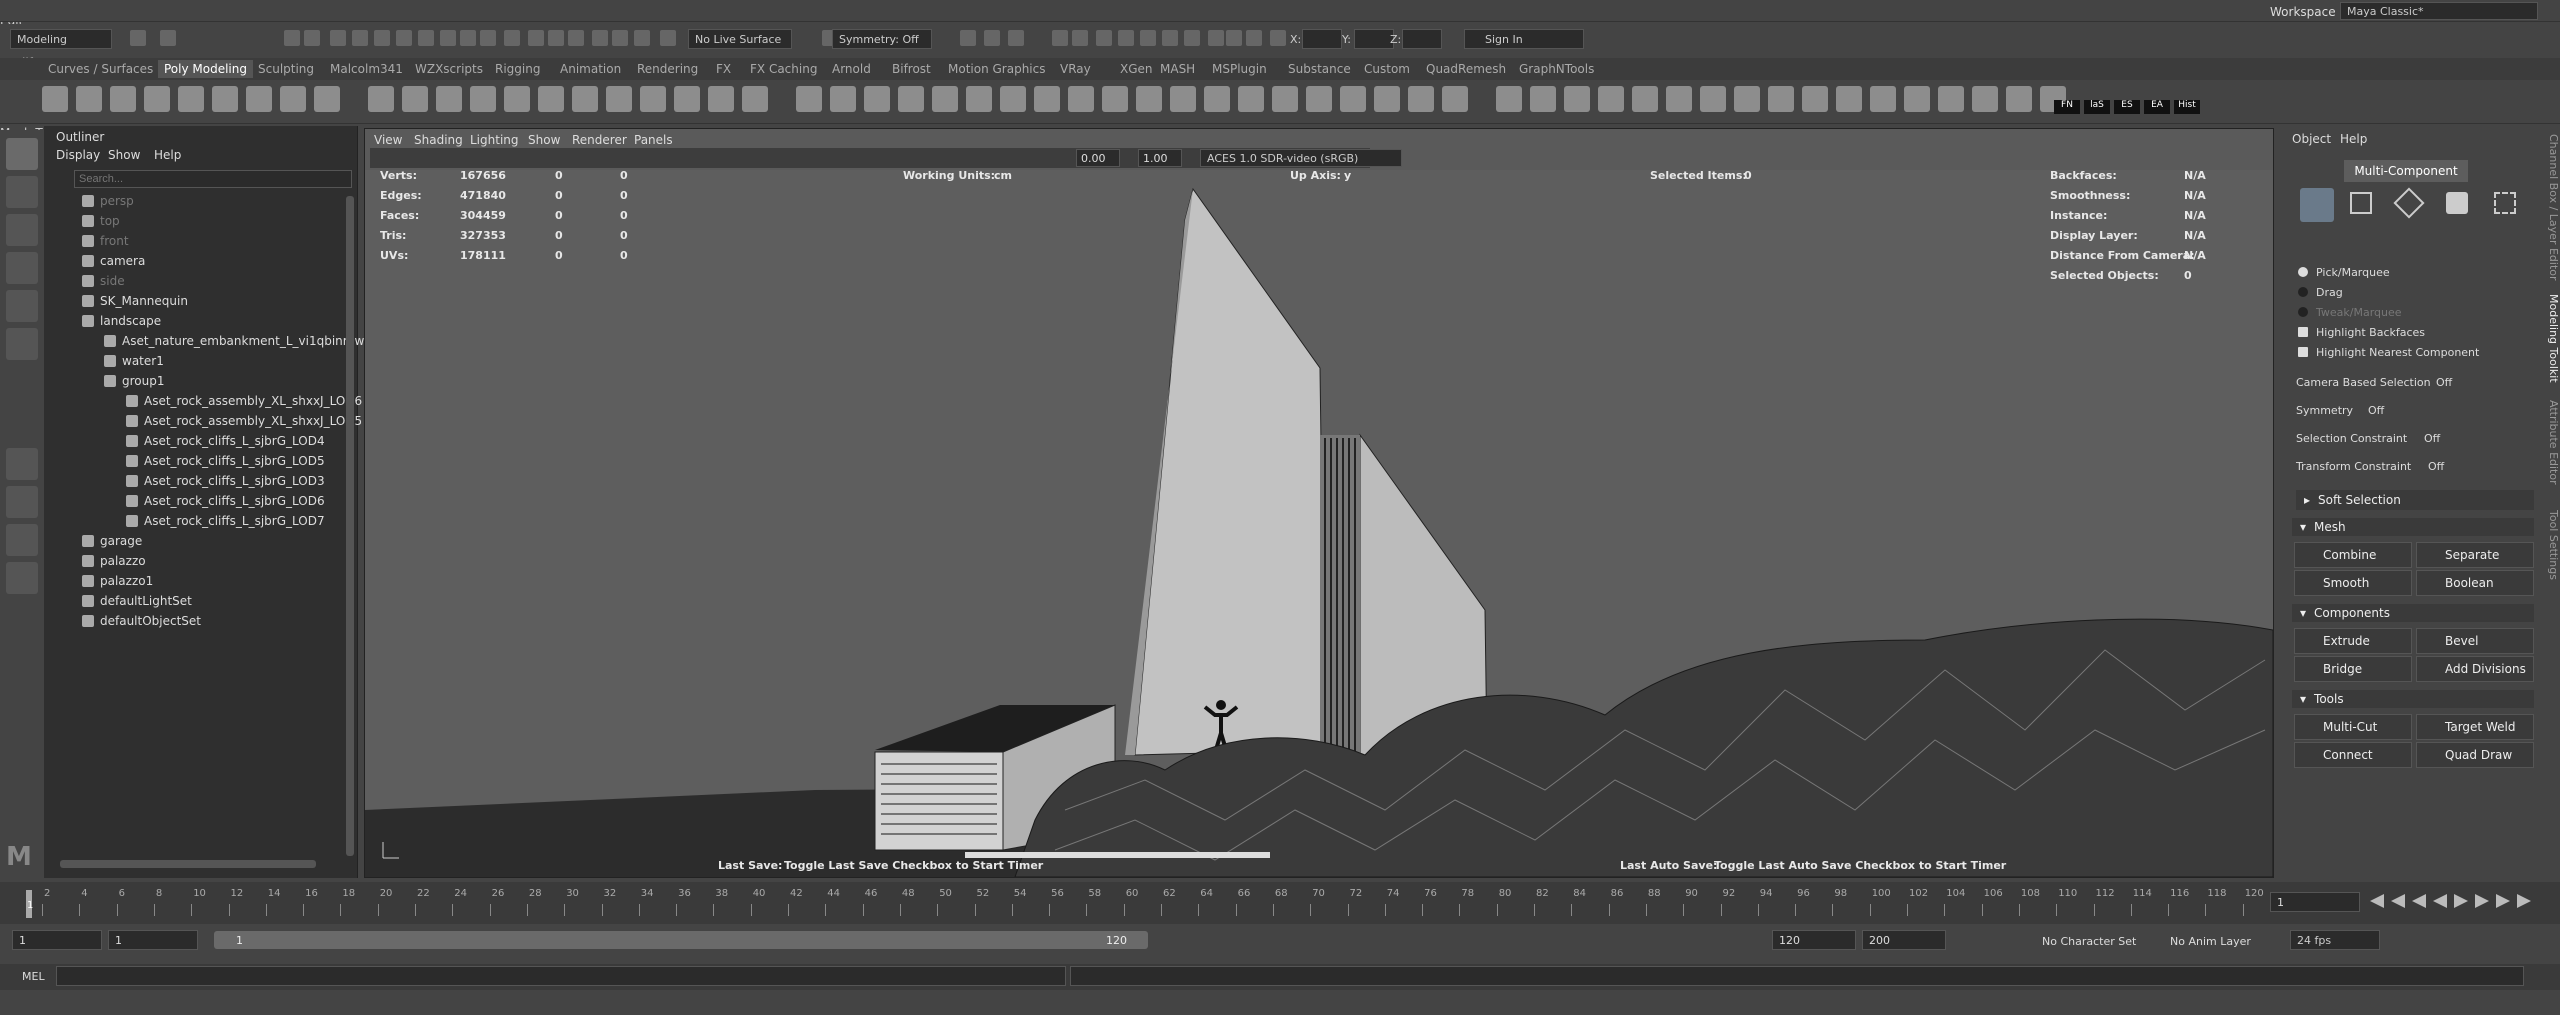 The image size is (2560, 1015). Describe the element at coordinates (2475, 583) in the screenshot. I see `toolkit-boolean-button: Boolean` at that location.